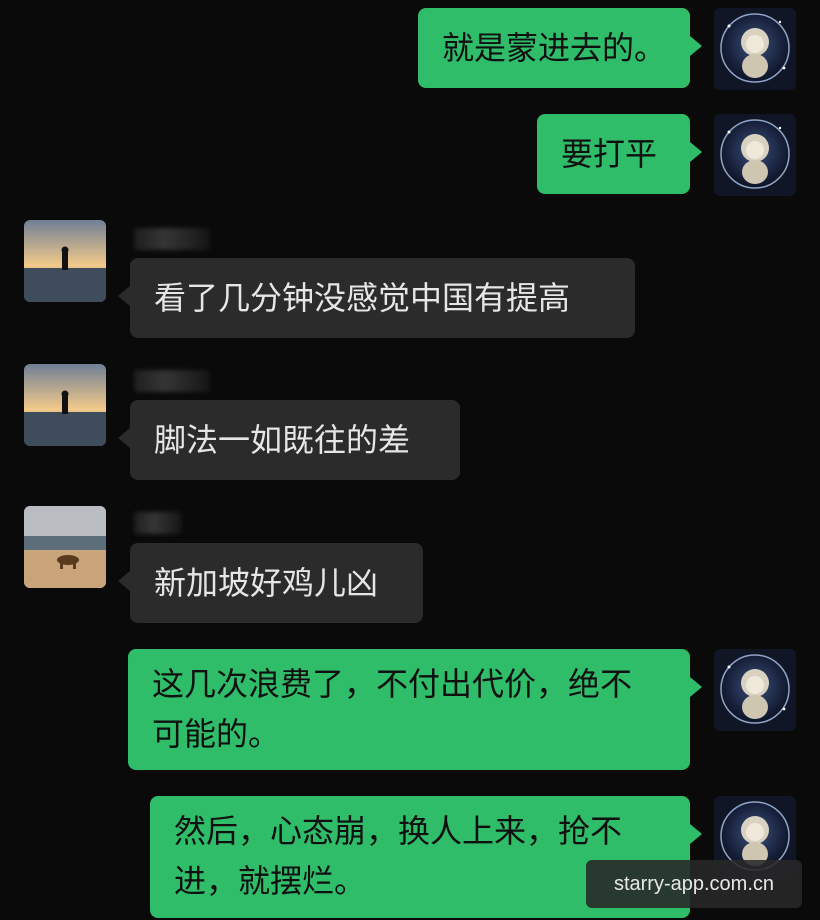 The height and width of the screenshot is (920, 820). I want to click on beach-dog-icon, so click(65, 547).